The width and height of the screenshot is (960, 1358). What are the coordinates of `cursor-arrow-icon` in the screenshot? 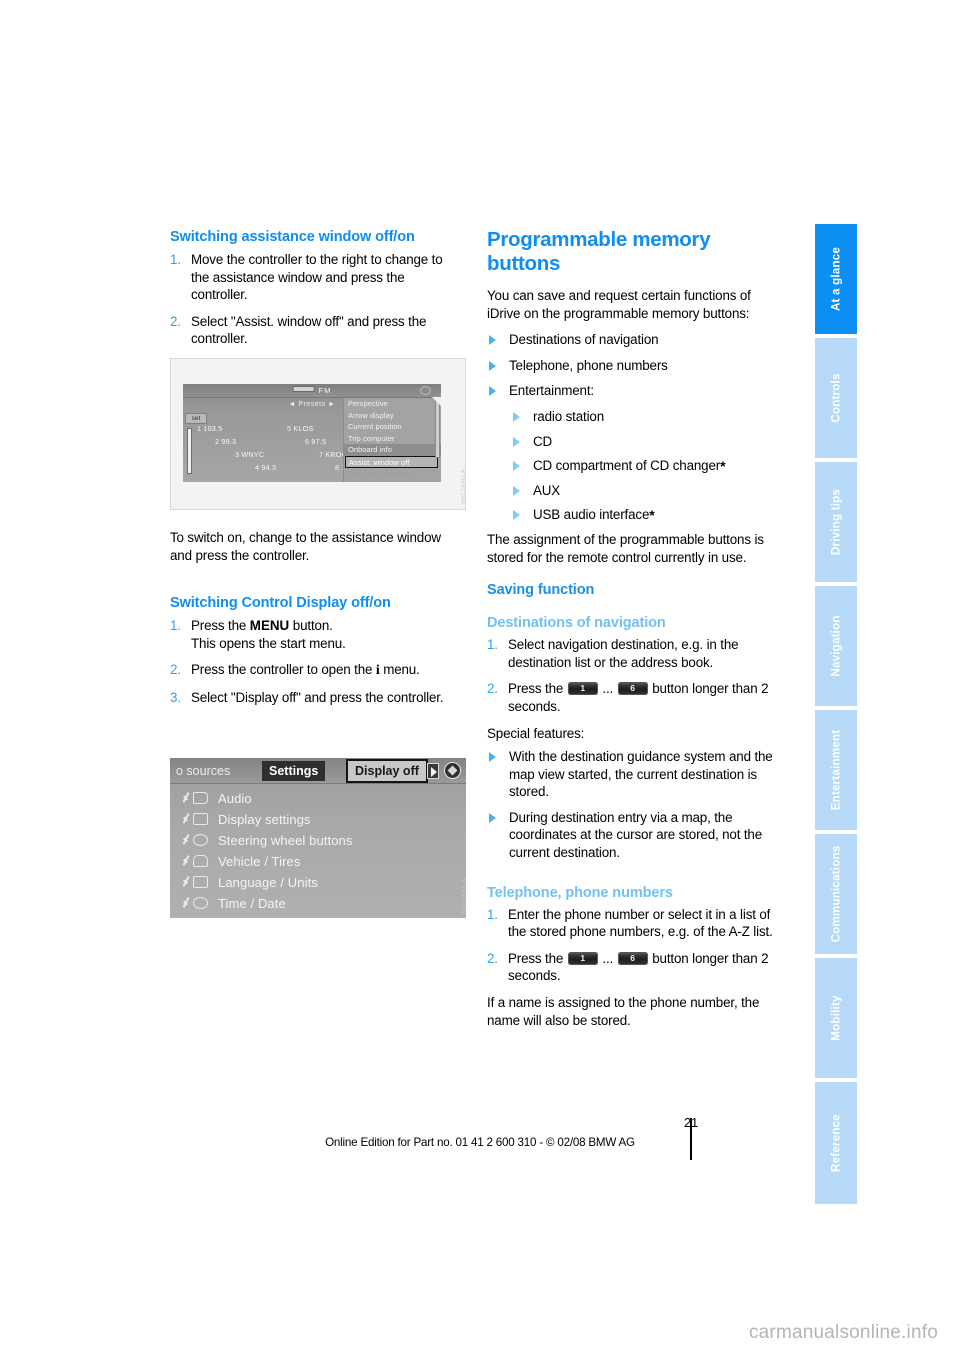 It's located at (436, 401).